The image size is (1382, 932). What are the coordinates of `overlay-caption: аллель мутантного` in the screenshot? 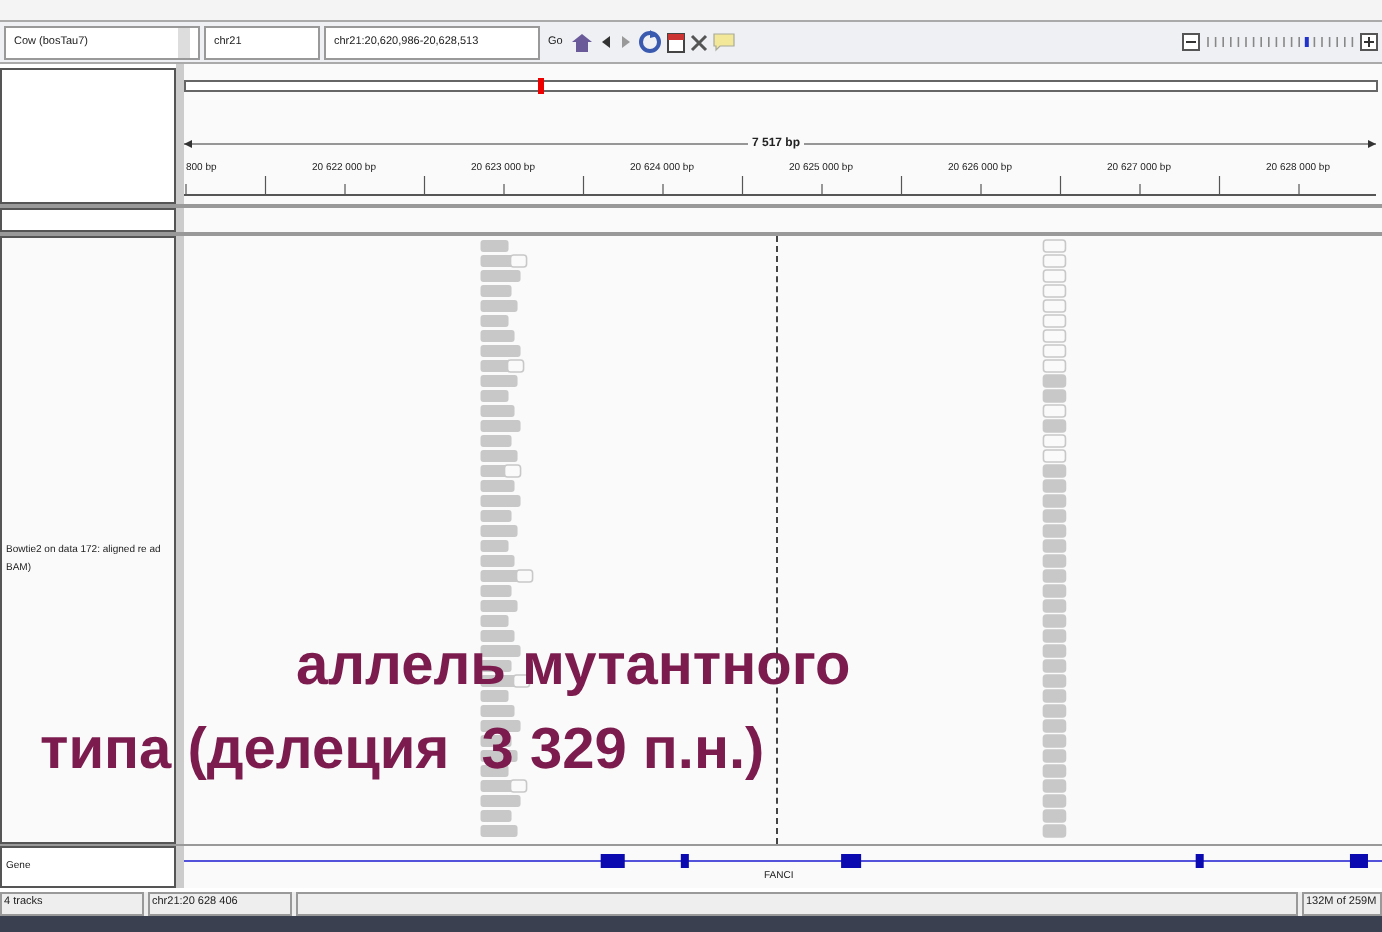 It's located at (573, 667).